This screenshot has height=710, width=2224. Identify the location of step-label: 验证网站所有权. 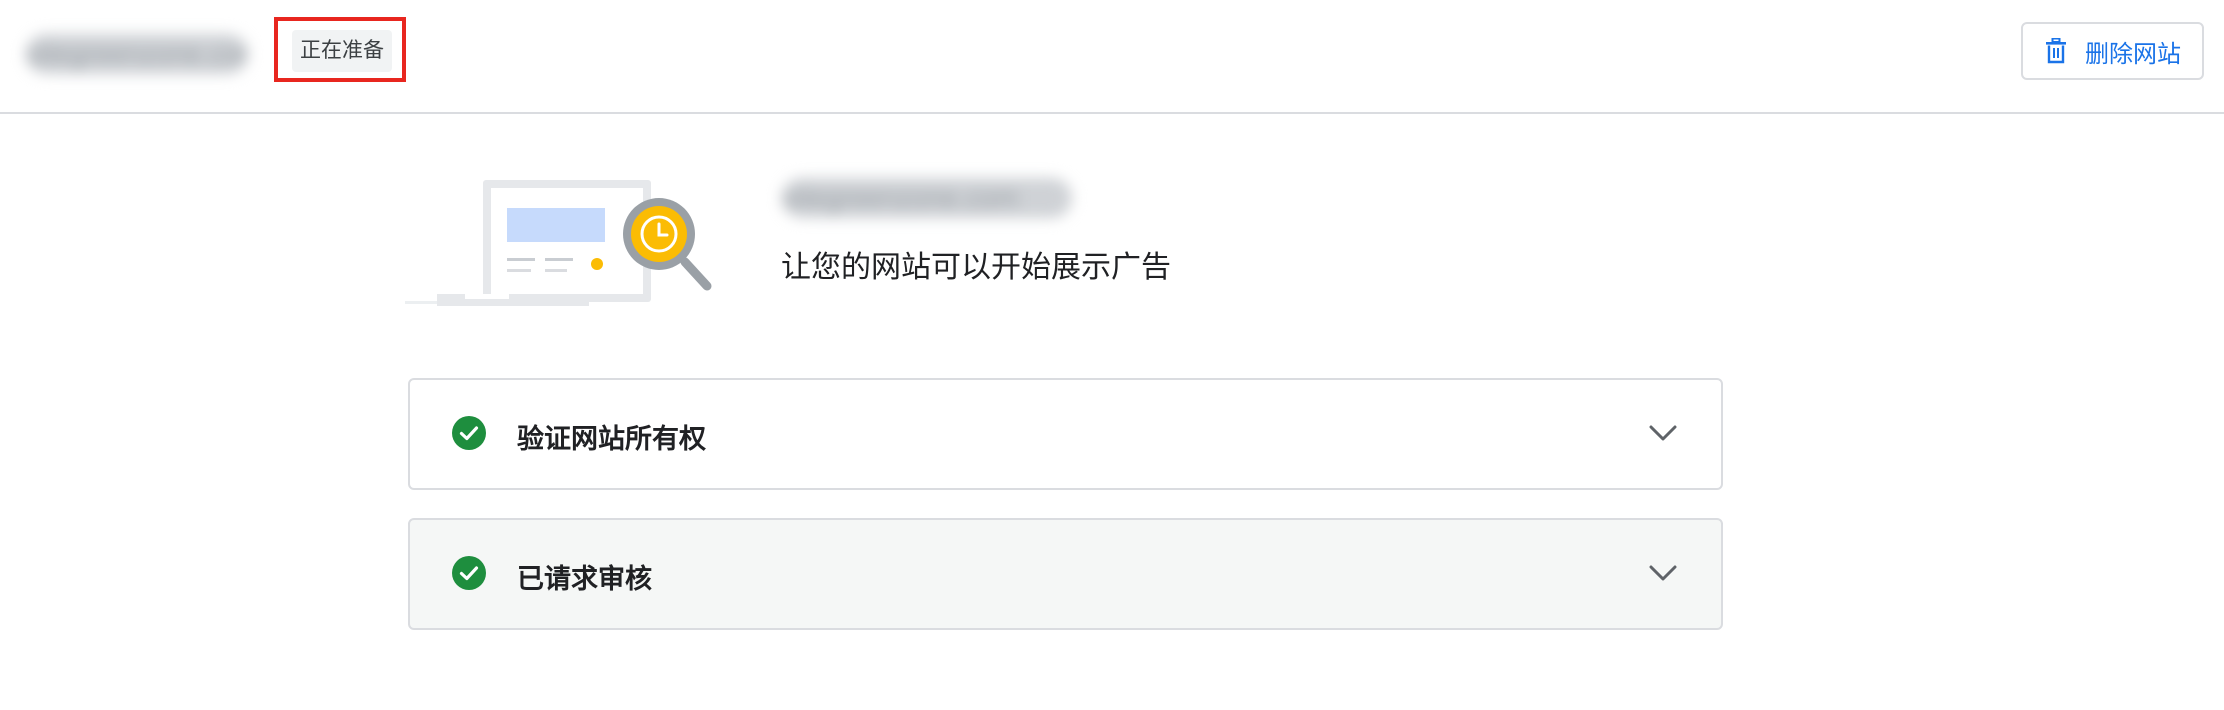
(611, 439).